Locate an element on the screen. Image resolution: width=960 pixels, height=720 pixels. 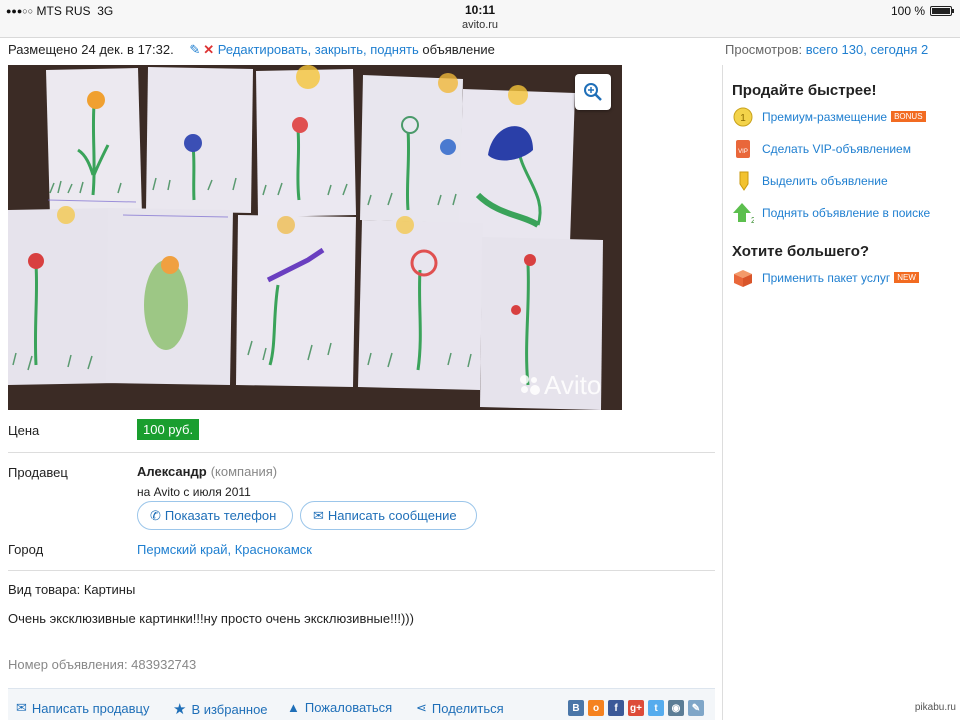
avito-watermark: Avito is located at coordinates (560, 385).